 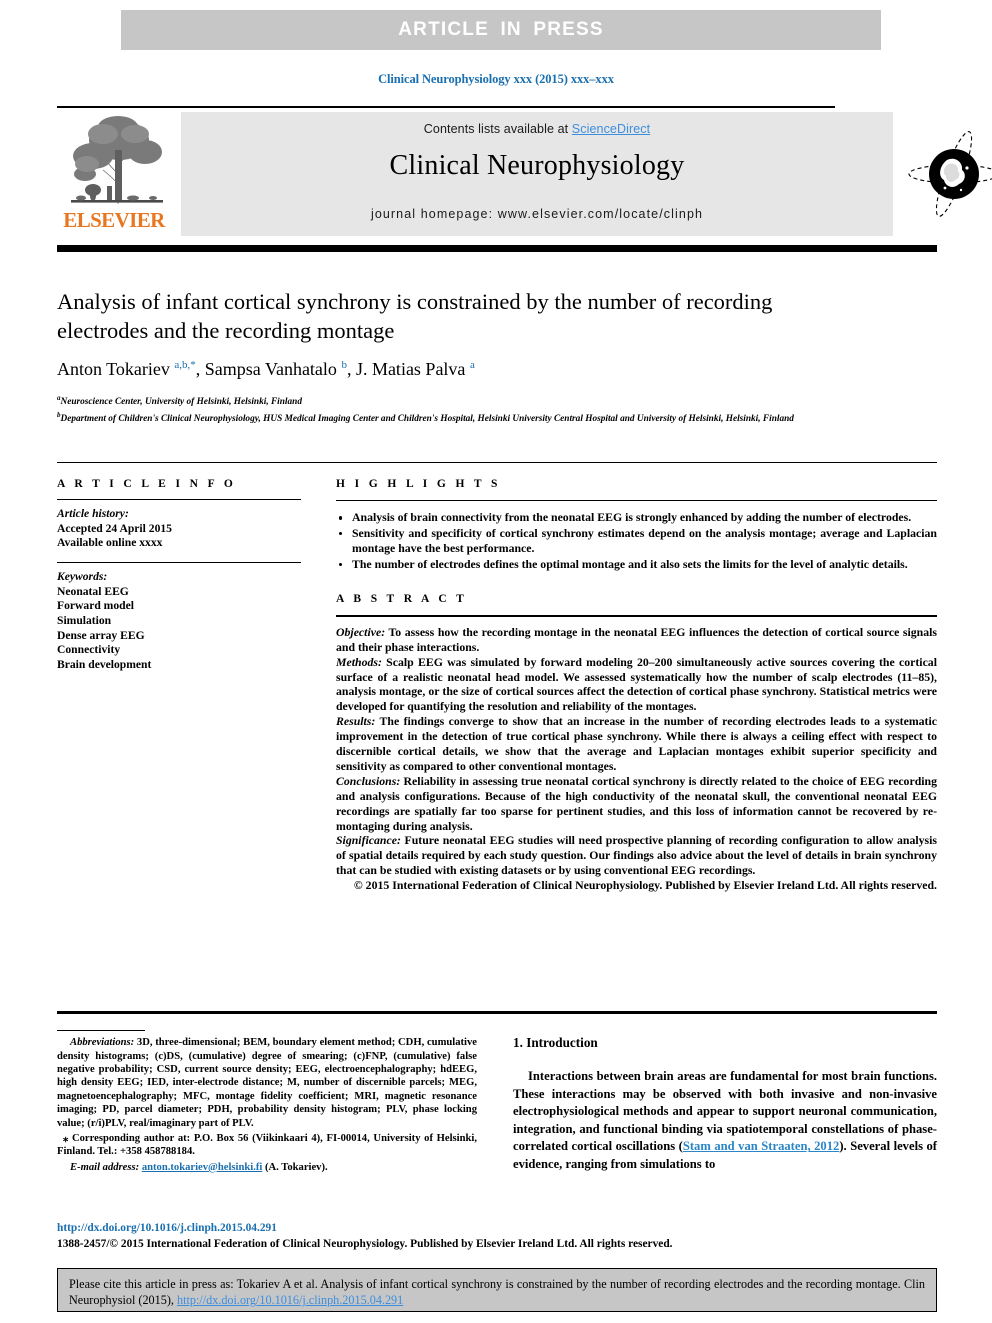 What do you see at coordinates (418, 484) in the screenshot?
I see `highlights-heading: H I G H L I G H T S` at bounding box center [418, 484].